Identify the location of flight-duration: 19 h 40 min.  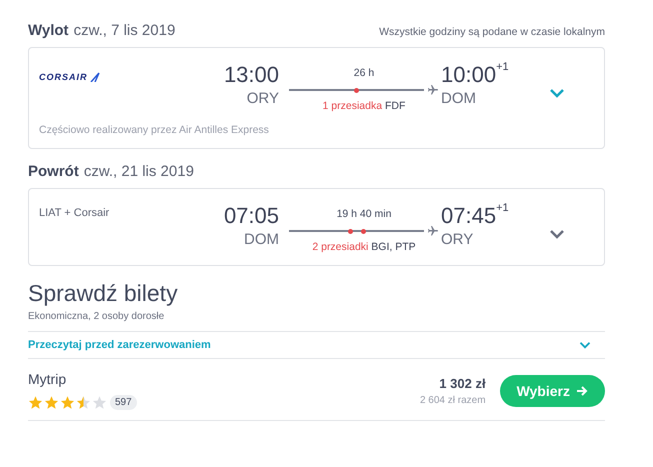
(364, 214).